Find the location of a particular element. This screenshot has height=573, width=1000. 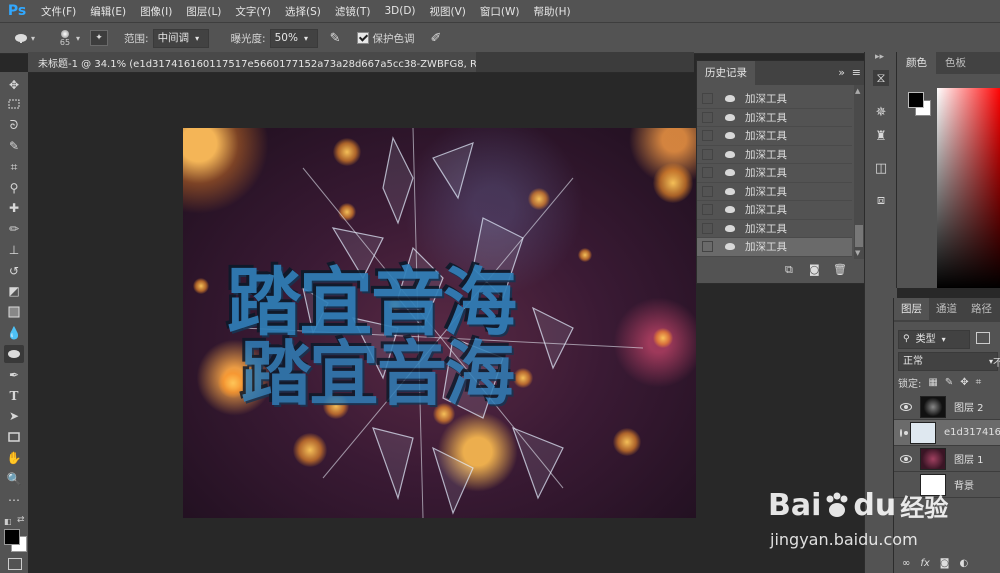

foreground-color-chip is located at coordinates (916, 100).